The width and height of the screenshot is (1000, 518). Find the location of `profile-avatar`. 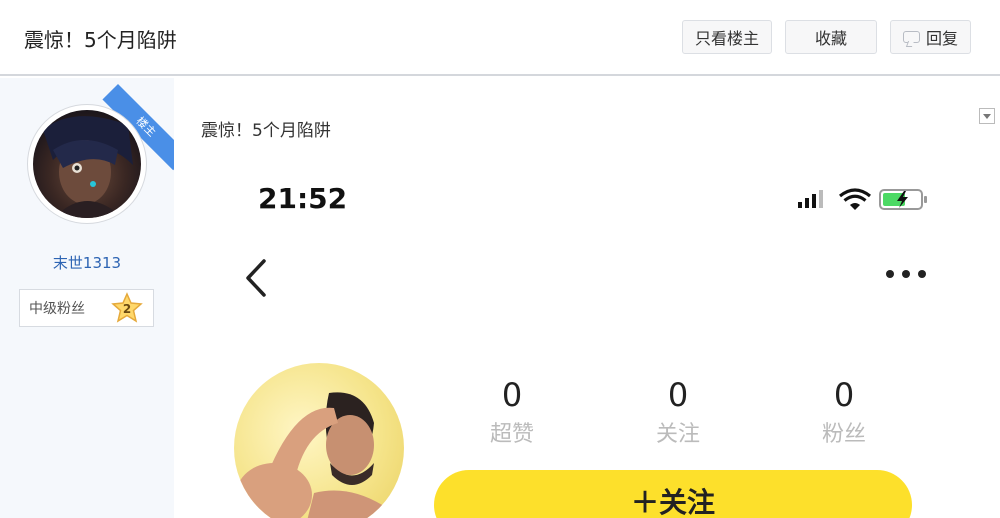

profile-avatar is located at coordinates (319, 440).